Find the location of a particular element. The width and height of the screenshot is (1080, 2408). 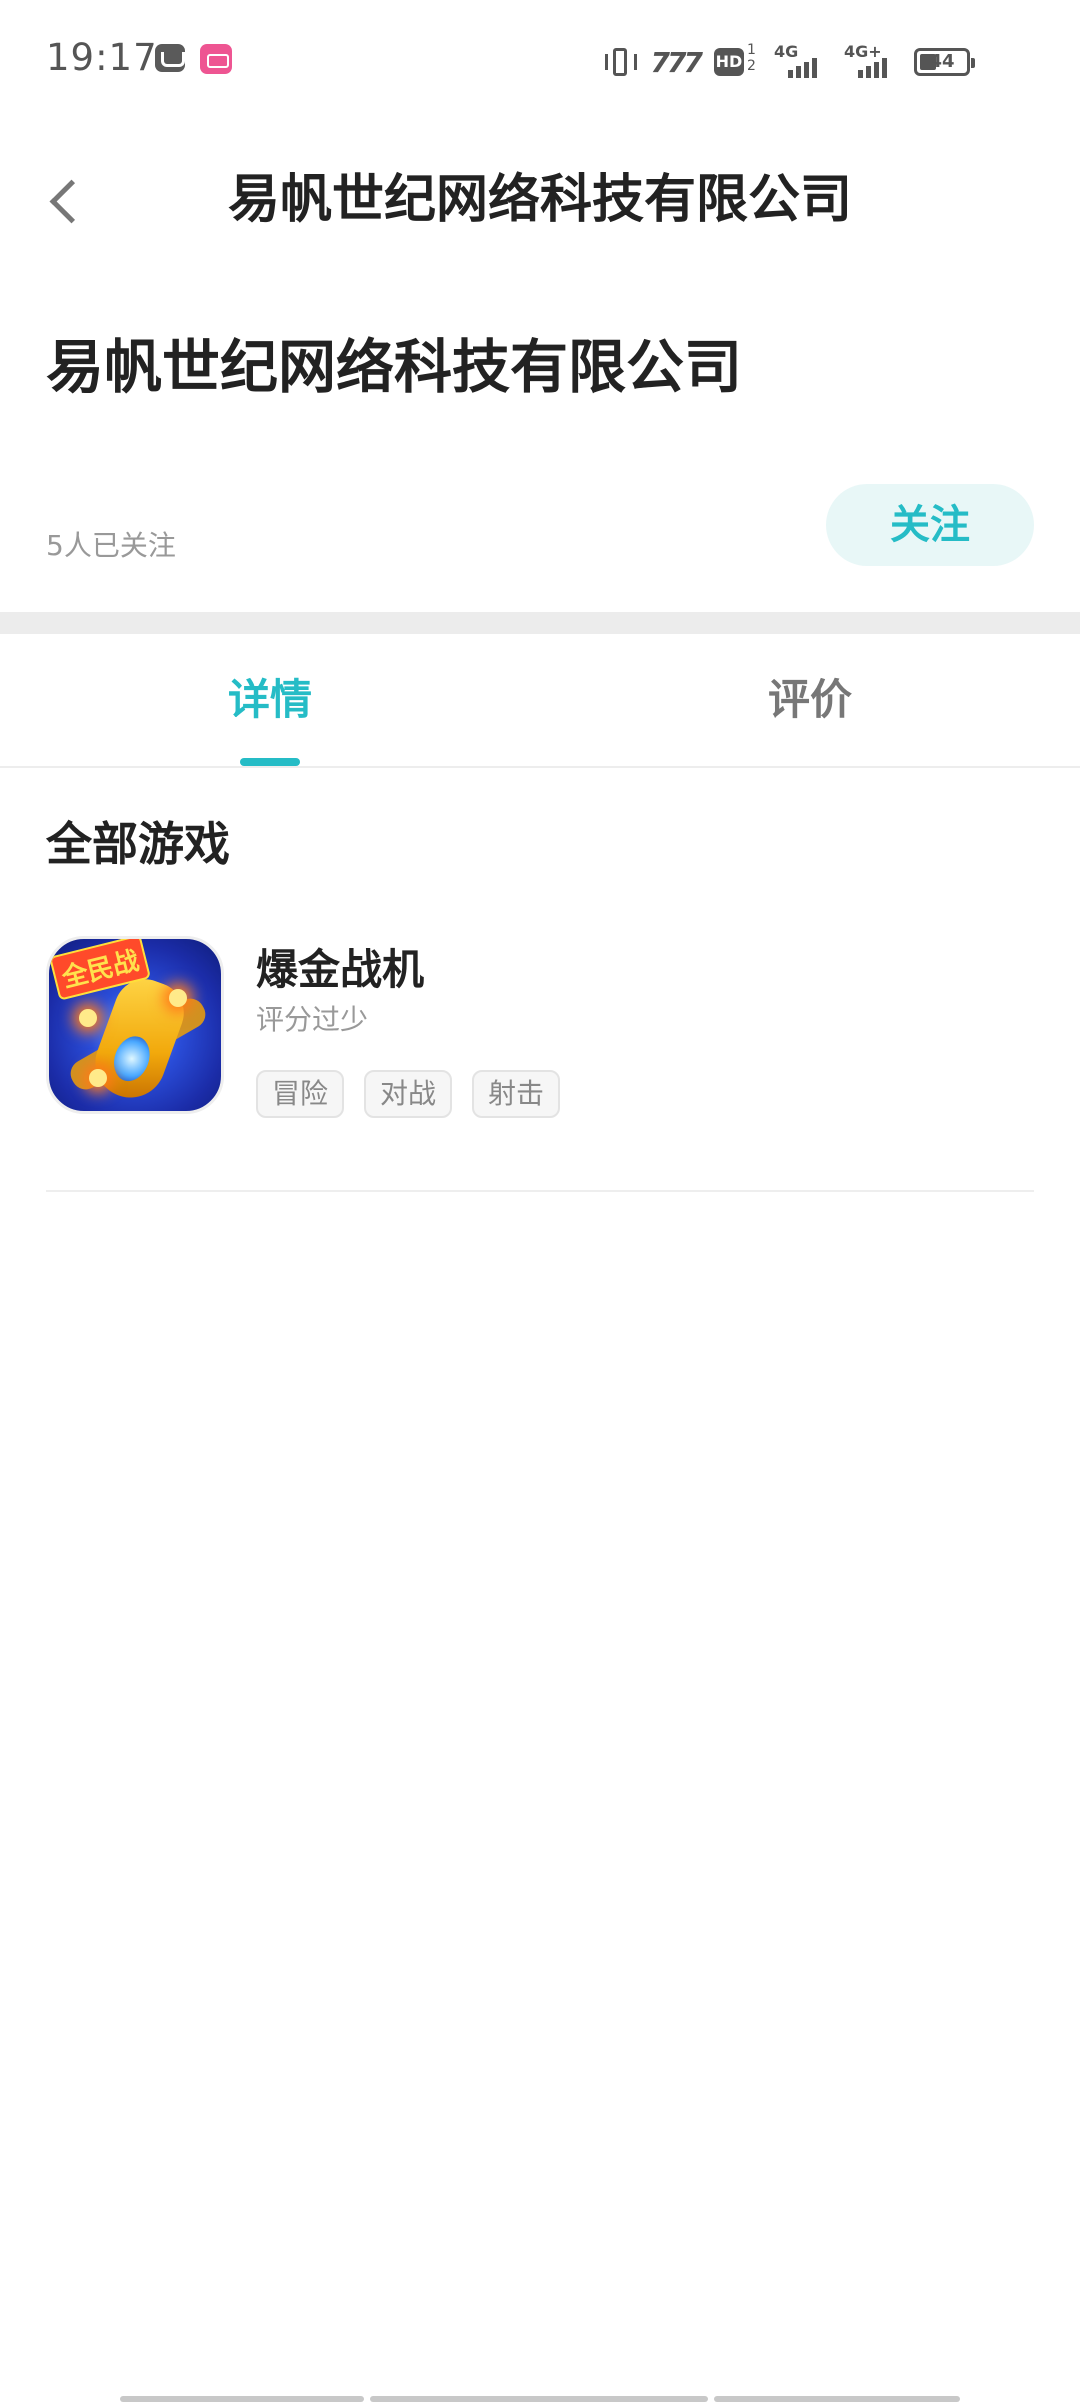

tab-reviews: 评价 is located at coordinates (810, 700).